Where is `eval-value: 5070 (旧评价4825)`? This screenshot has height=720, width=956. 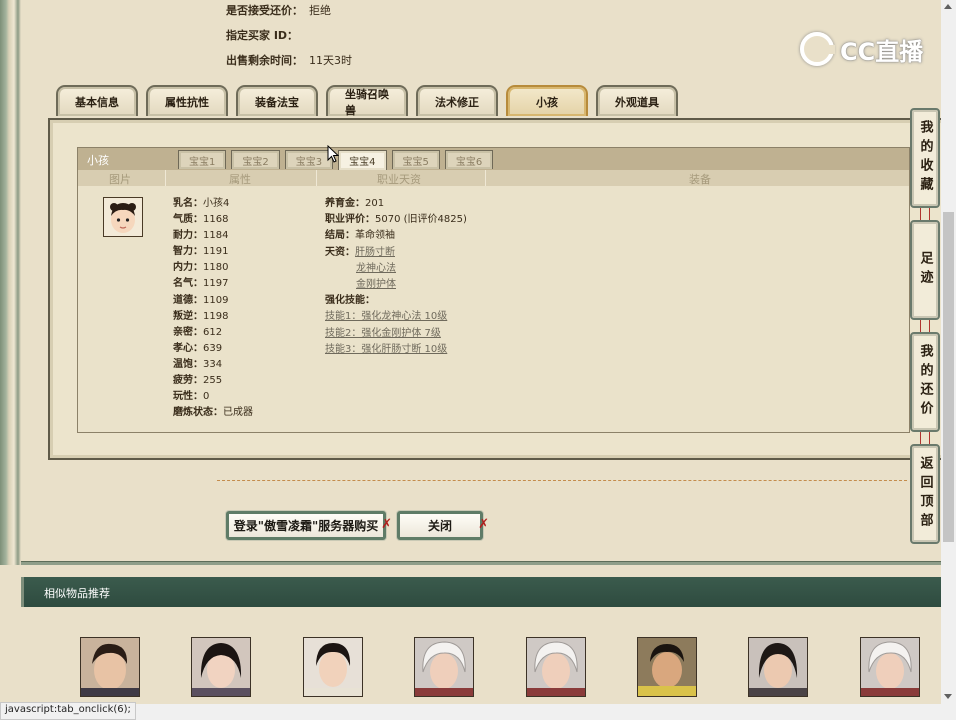
eval-value: 5070 (旧评价4825) is located at coordinates (421, 220).